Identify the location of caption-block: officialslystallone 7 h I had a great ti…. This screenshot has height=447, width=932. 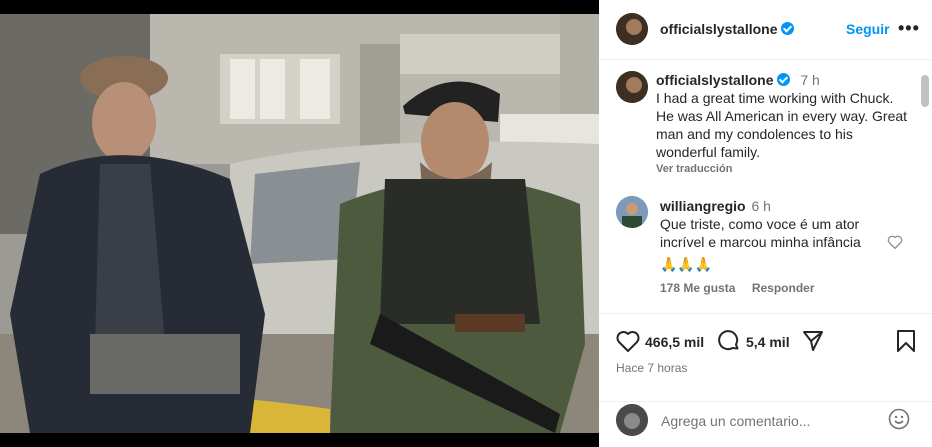
(786, 123).